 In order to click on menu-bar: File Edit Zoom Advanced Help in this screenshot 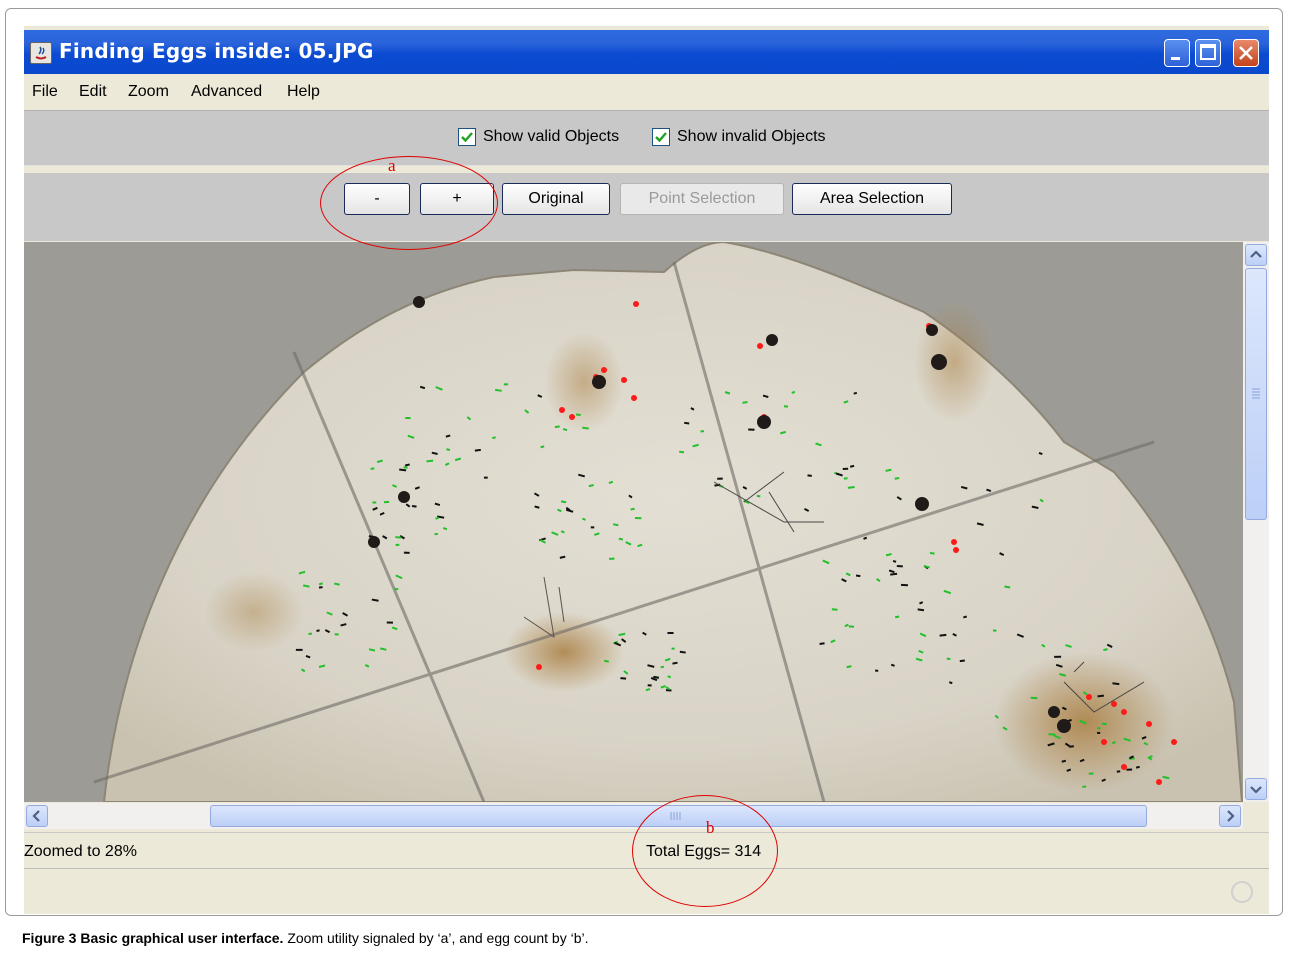, I will do `click(646, 92)`.